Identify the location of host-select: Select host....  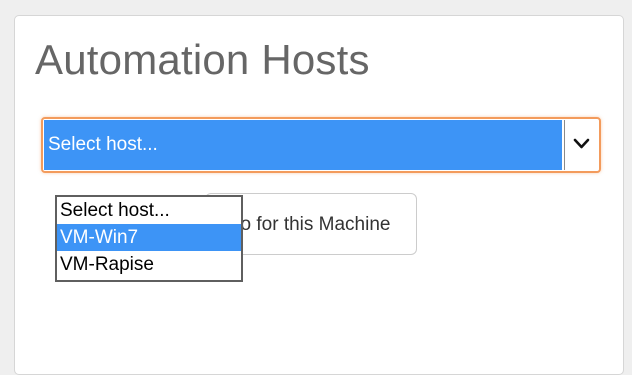
(321, 145).